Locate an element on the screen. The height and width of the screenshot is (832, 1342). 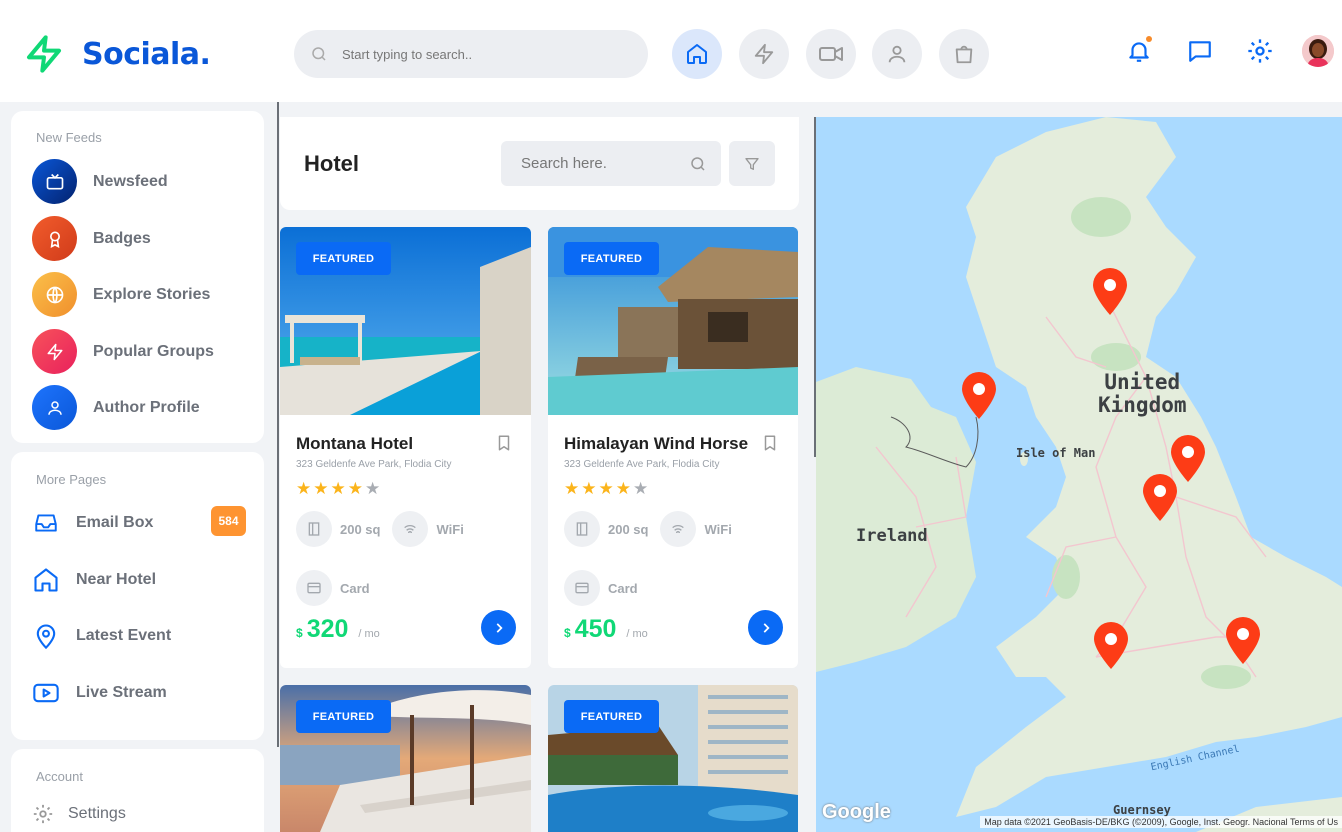
card-icon-circle is located at coordinates (314, 588).